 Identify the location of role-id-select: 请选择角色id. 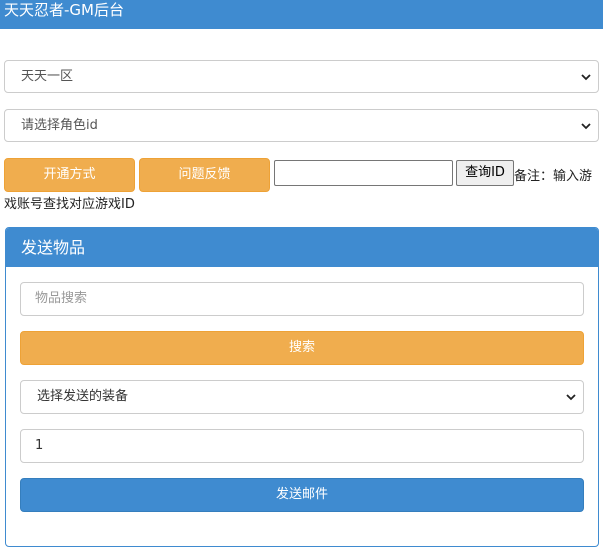
(301, 125).